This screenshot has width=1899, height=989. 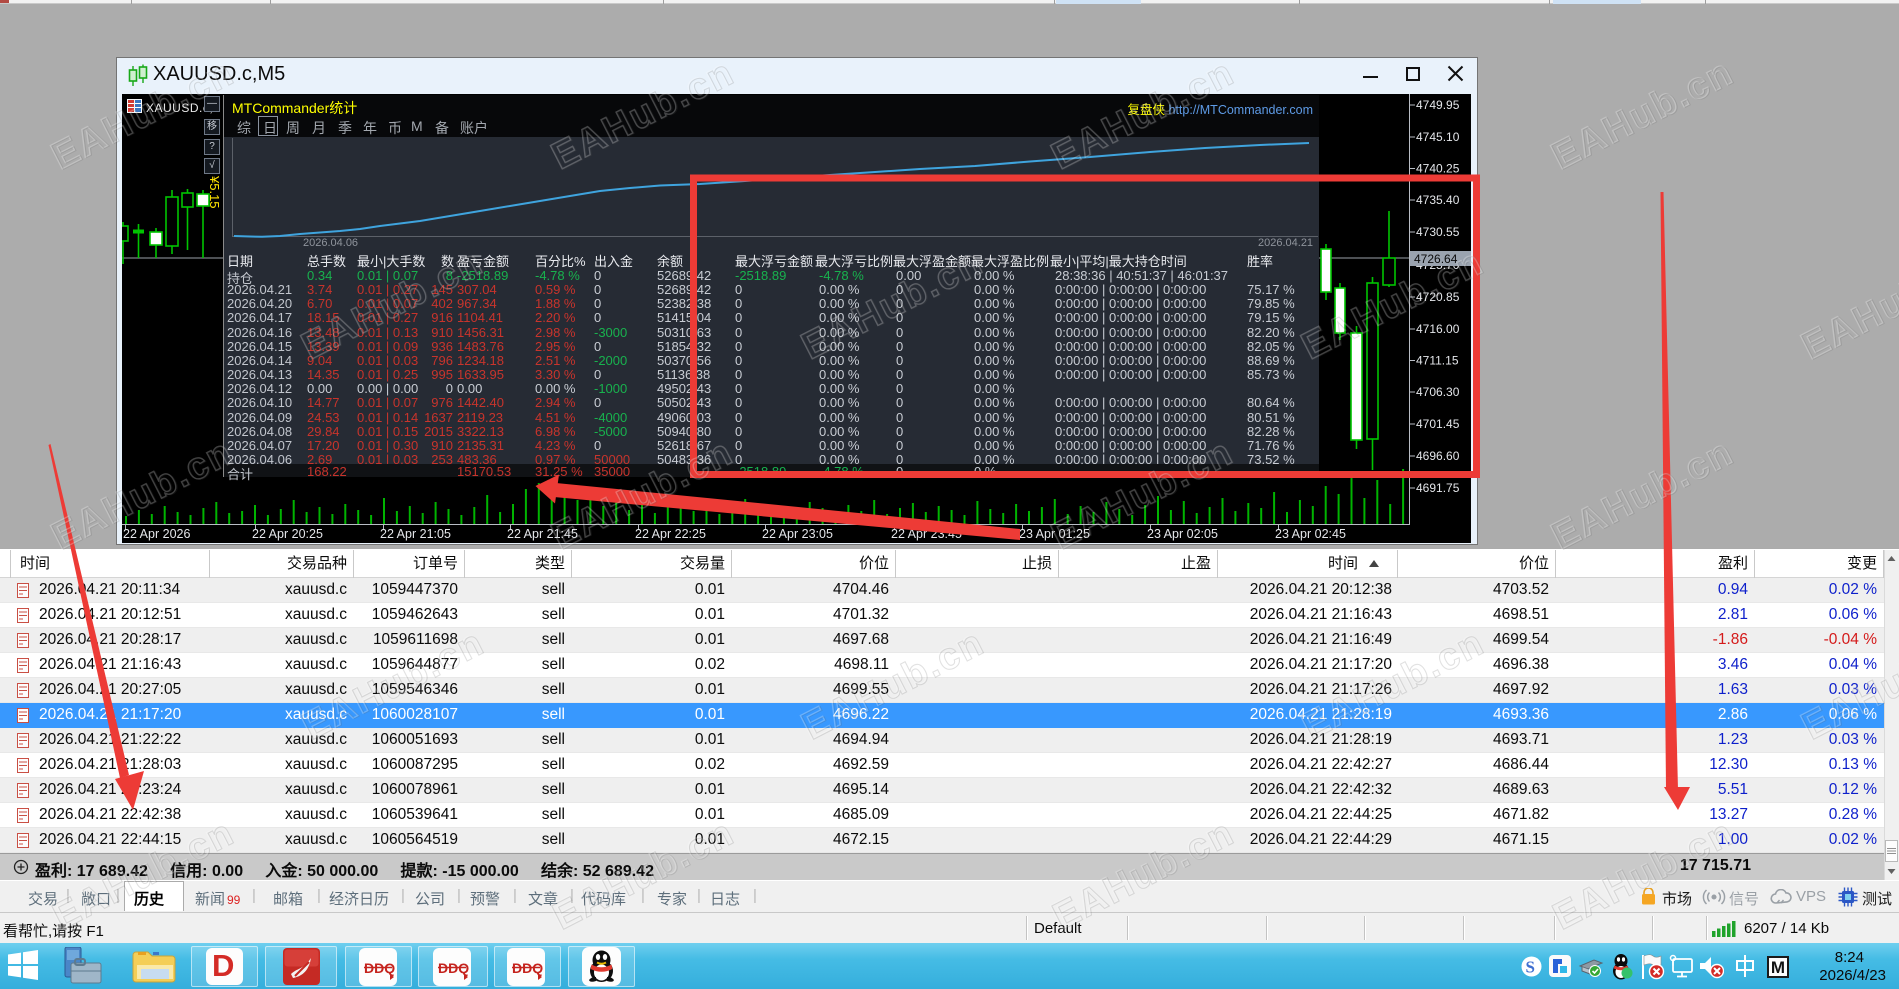 What do you see at coordinates (1530, 967) in the screenshot?
I see `svg-text: S` at bounding box center [1530, 967].